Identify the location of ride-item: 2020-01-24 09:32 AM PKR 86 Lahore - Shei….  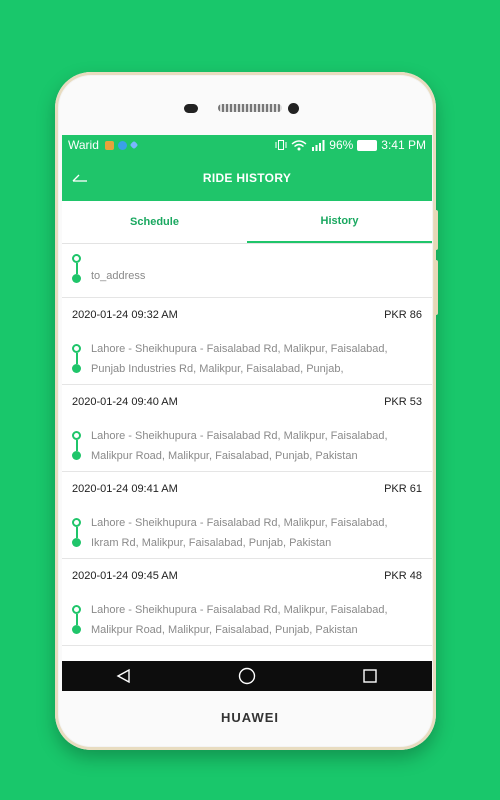
(247, 341).